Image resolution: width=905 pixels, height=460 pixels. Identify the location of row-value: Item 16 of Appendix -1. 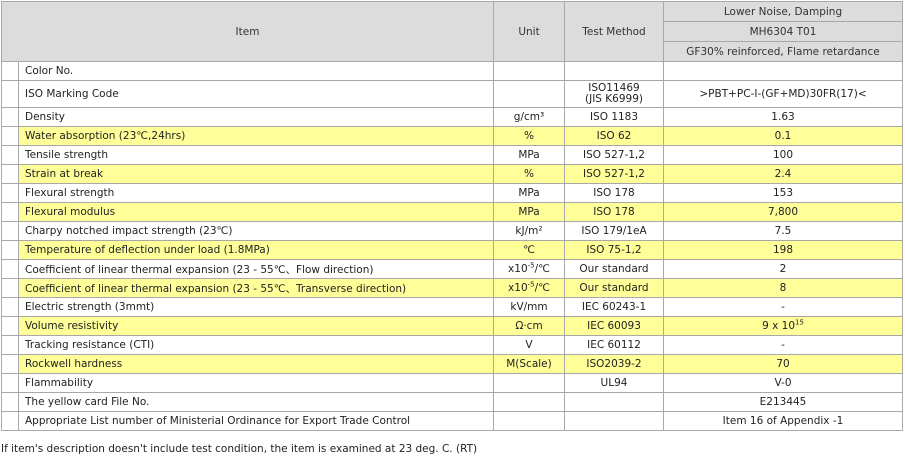
(783, 421).